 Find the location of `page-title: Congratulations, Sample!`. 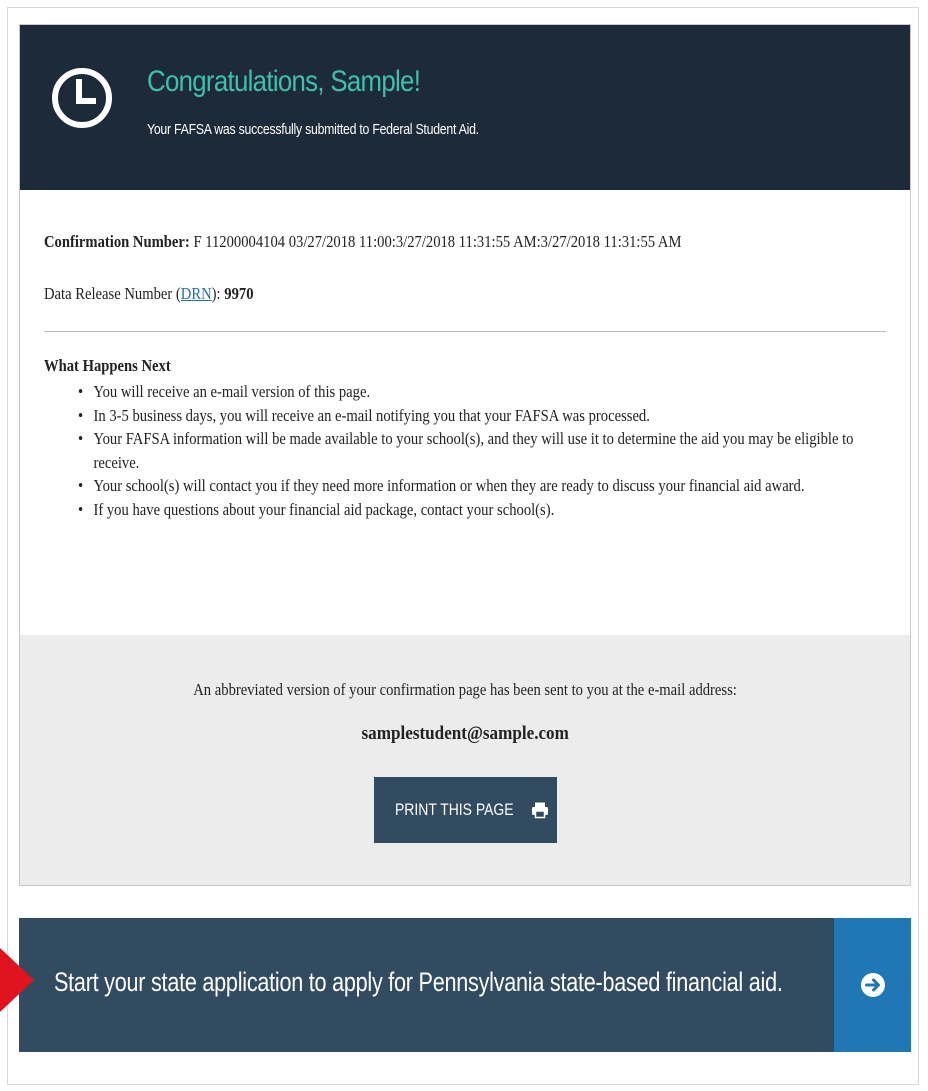

page-title: Congratulations, Sample! is located at coordinates (284, 81).